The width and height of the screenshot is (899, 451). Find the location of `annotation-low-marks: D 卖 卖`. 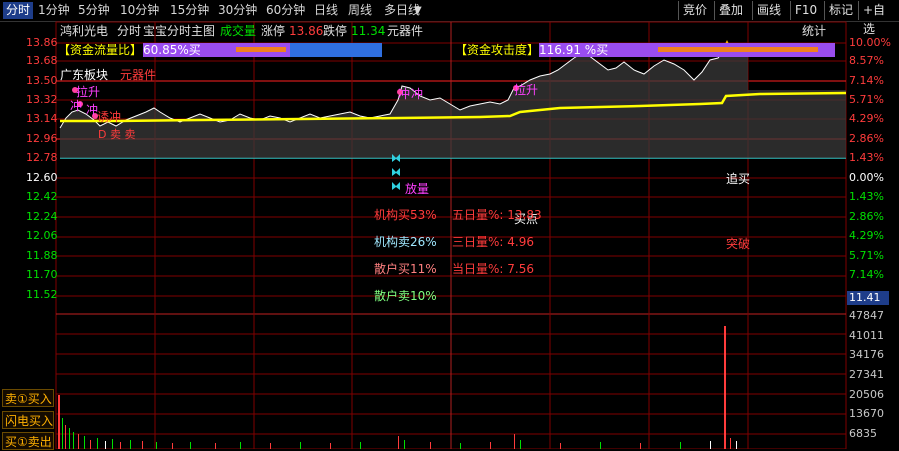

annotation-low-marks: D 卖 卖 is located at coordinates (117, 134).